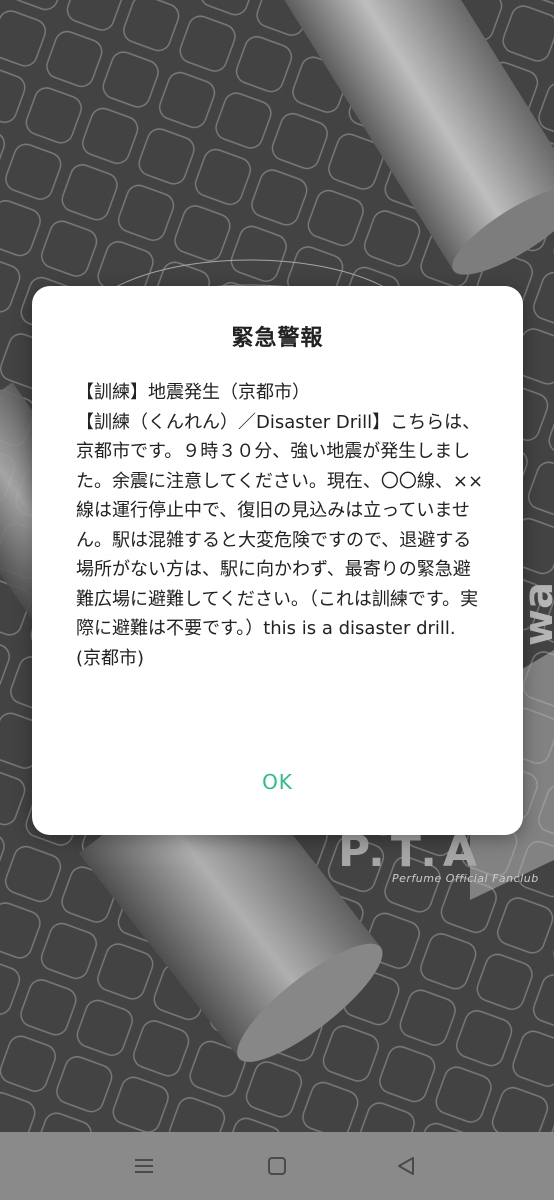 This screenshot has width=554, height=1200. I want to click on system-navigation-bar, so click(277, 1166).